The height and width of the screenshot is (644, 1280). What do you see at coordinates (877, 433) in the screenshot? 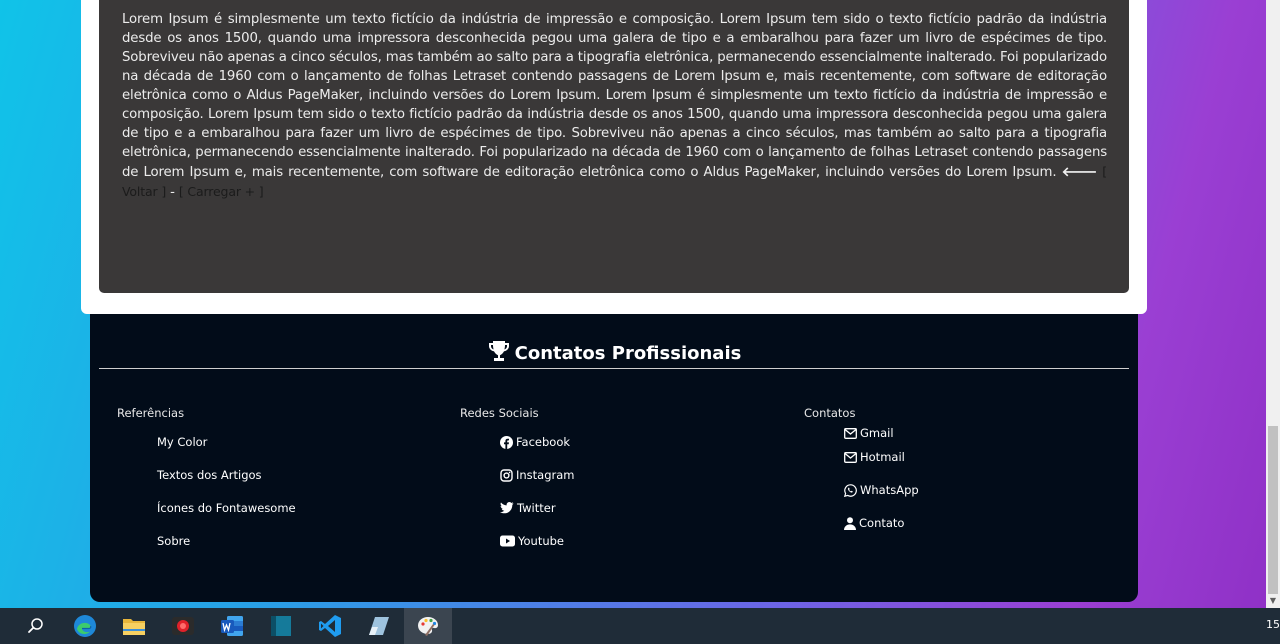
I see `gmail-label: Gmail` at bounding box center [877, 433].